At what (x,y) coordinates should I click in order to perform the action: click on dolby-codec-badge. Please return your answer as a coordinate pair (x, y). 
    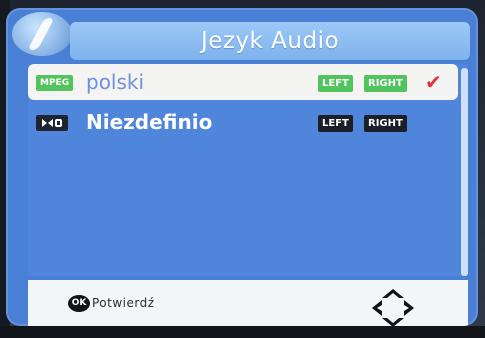
    Looking at the image, I should click on (52, 123).